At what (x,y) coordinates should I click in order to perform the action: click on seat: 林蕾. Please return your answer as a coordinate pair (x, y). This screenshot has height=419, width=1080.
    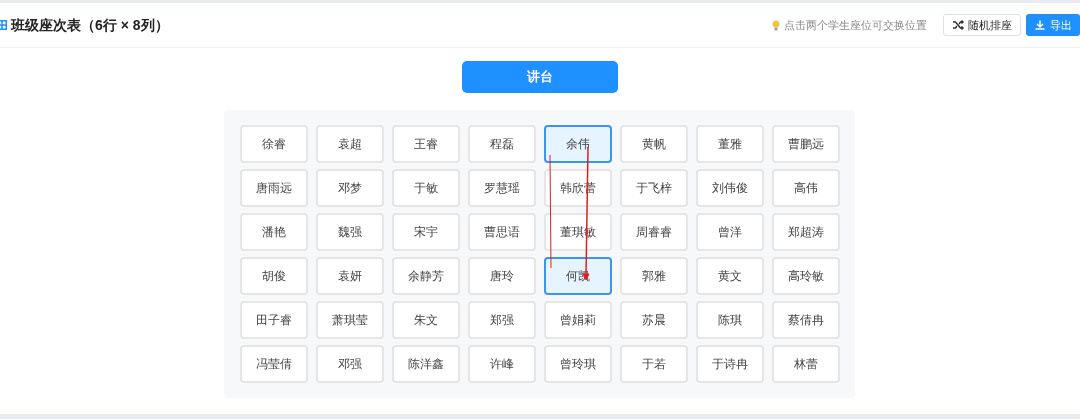
    Looking at the image, I should click on (805, 364).